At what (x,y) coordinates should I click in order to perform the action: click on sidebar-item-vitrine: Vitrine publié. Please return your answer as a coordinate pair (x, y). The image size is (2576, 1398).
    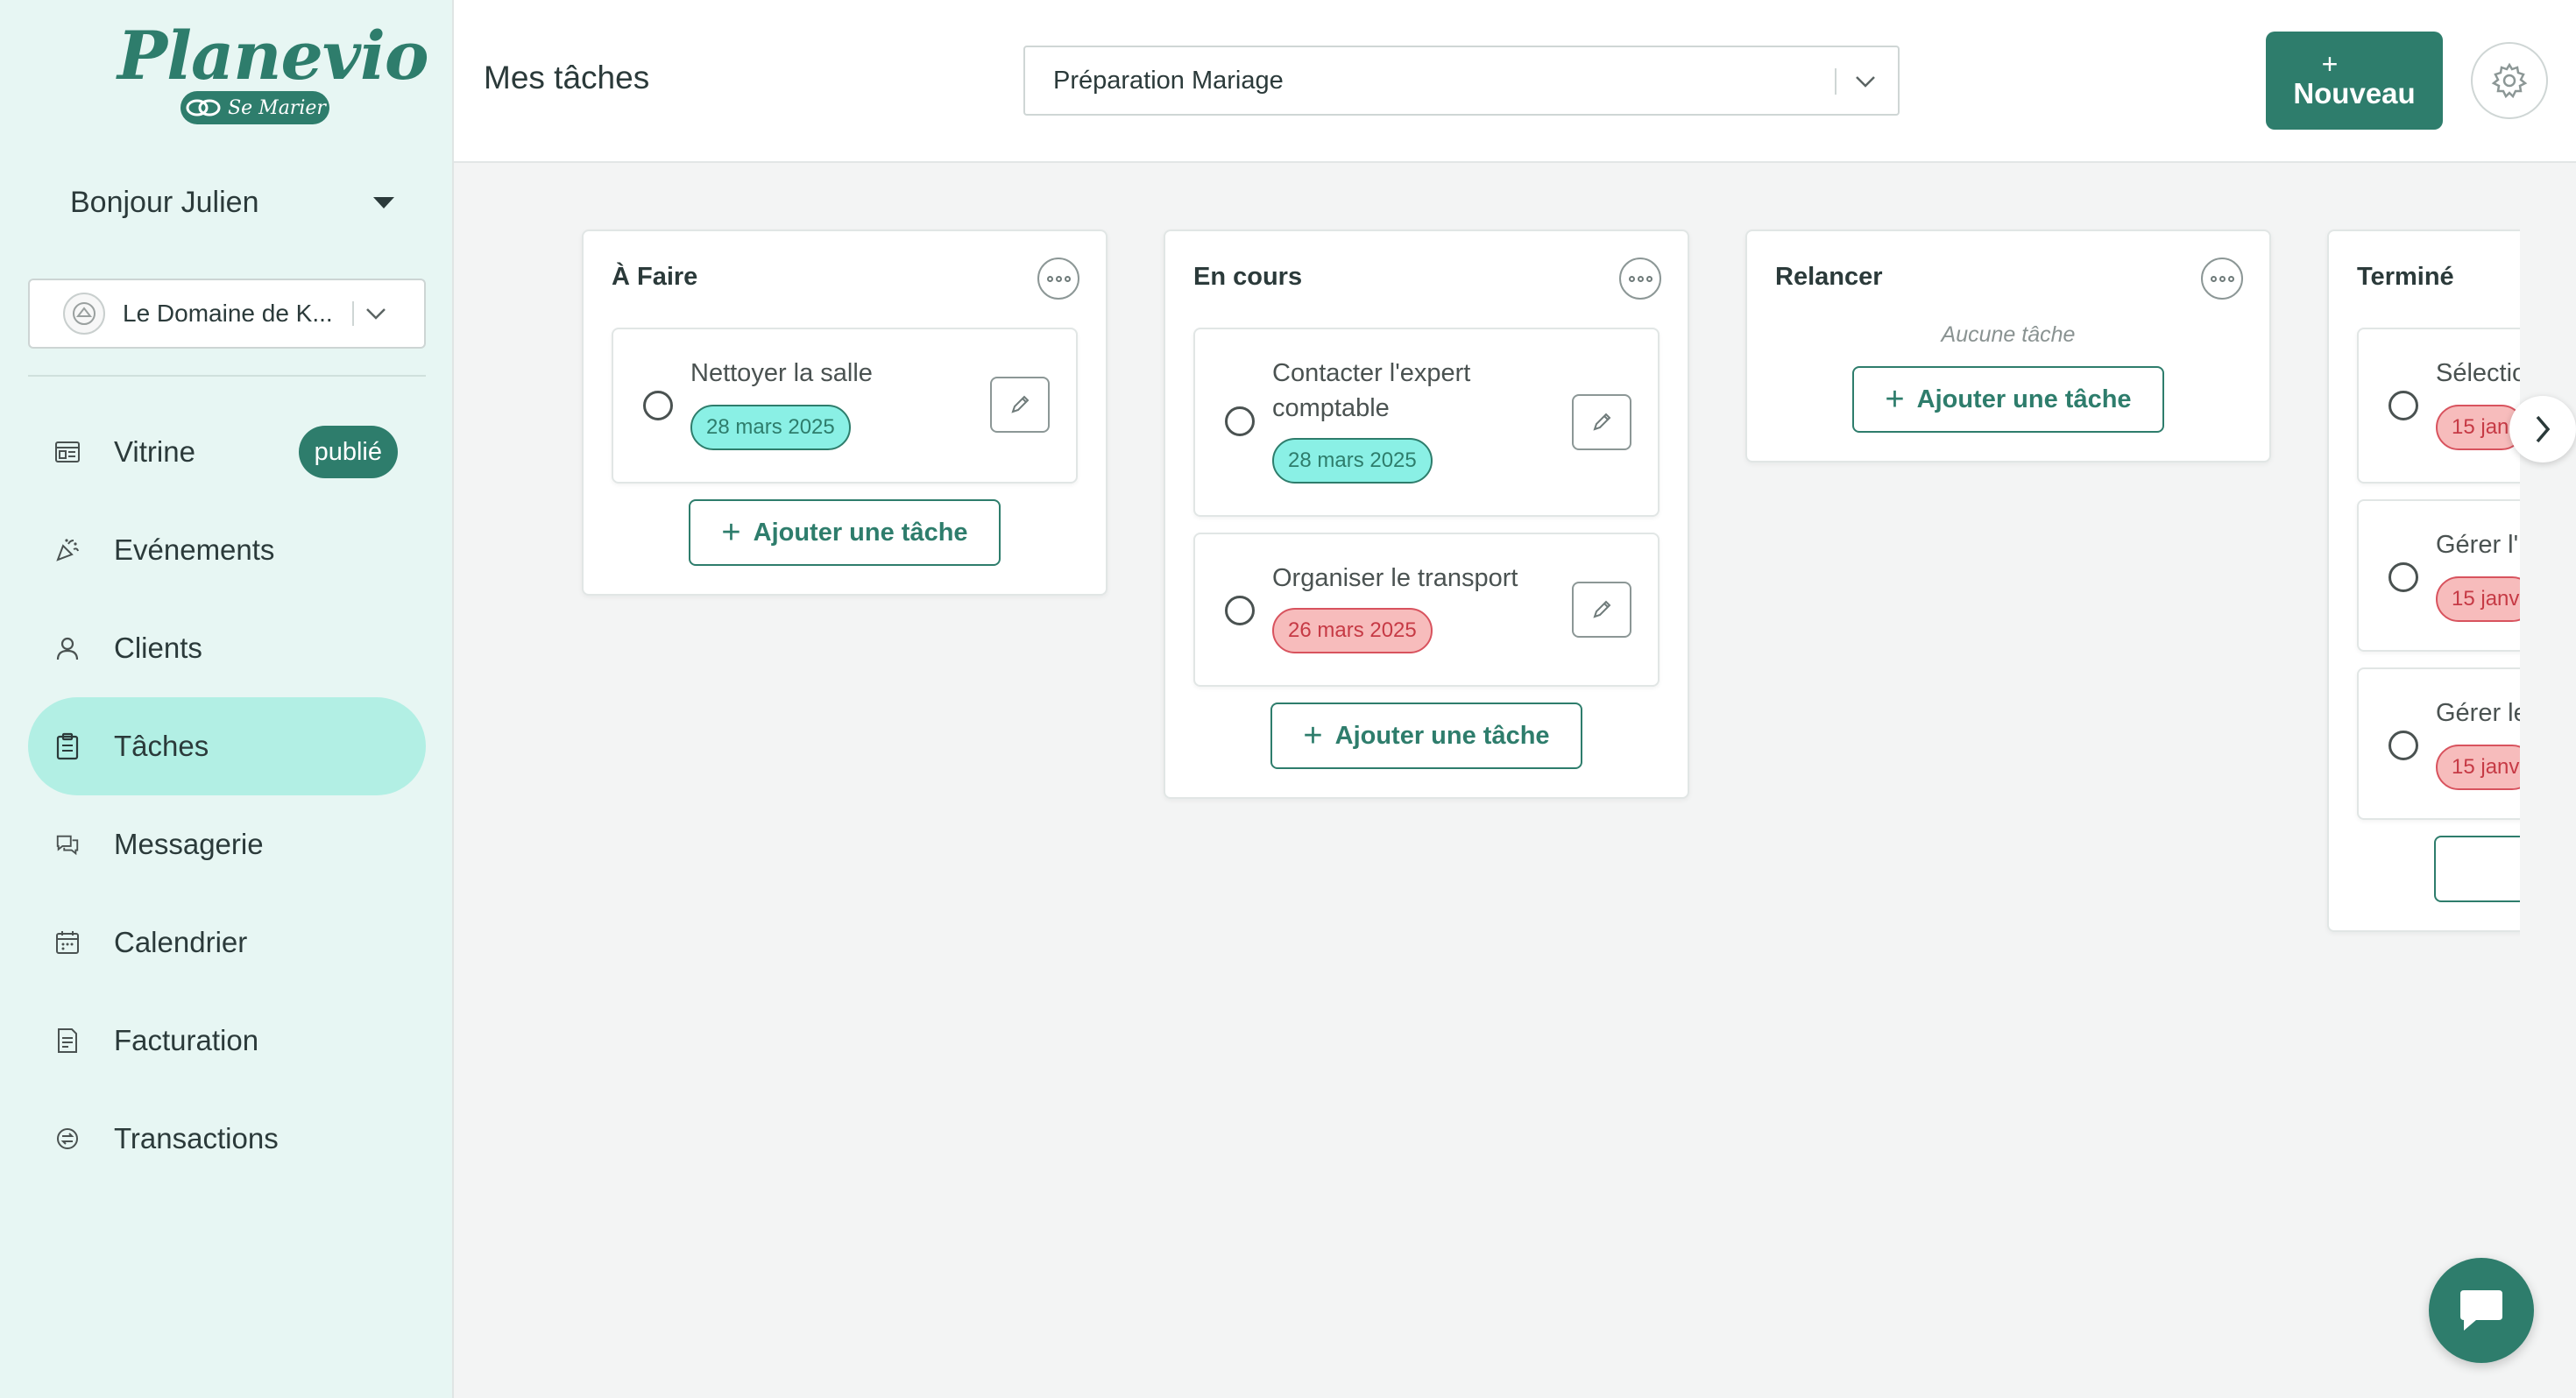
    Looking at the image, I should click on (227, 452).